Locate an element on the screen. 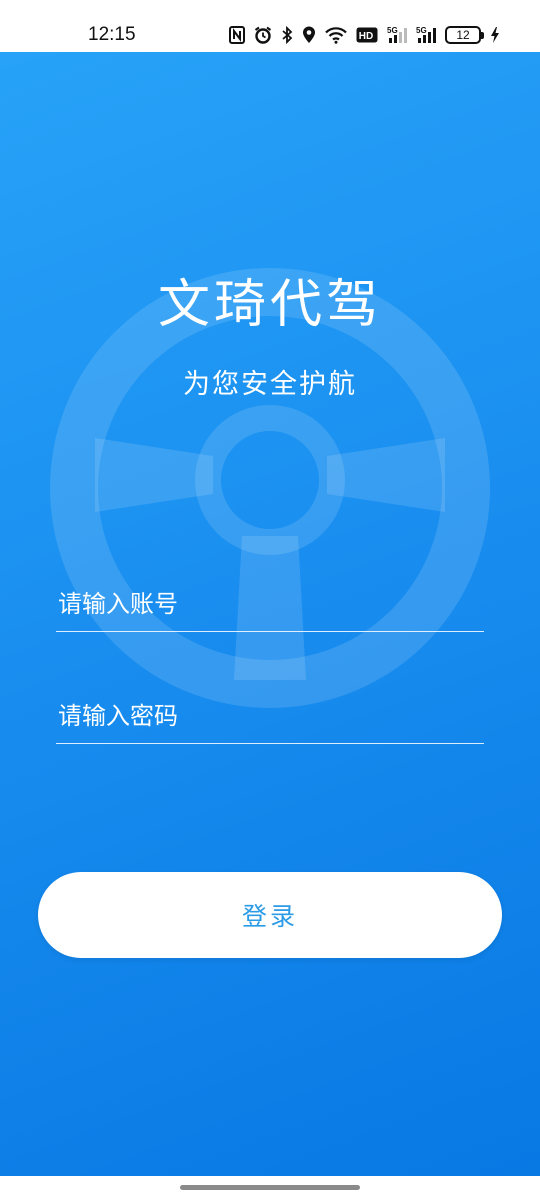 The width and height of the screenshot is (540, 1200). status-icons: HD 5G 5G 12 is located at coordinates (364, 35).